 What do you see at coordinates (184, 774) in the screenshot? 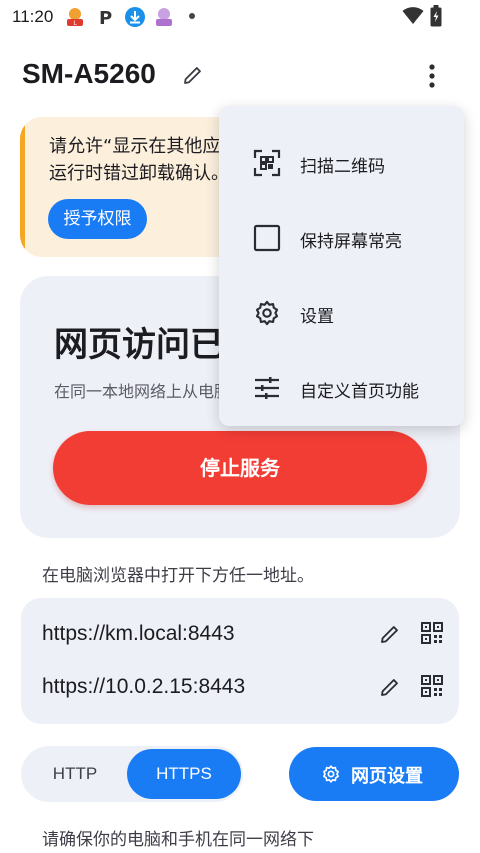
I see `protocol-option-https: HTTPS` at bounding box center [184, 774].